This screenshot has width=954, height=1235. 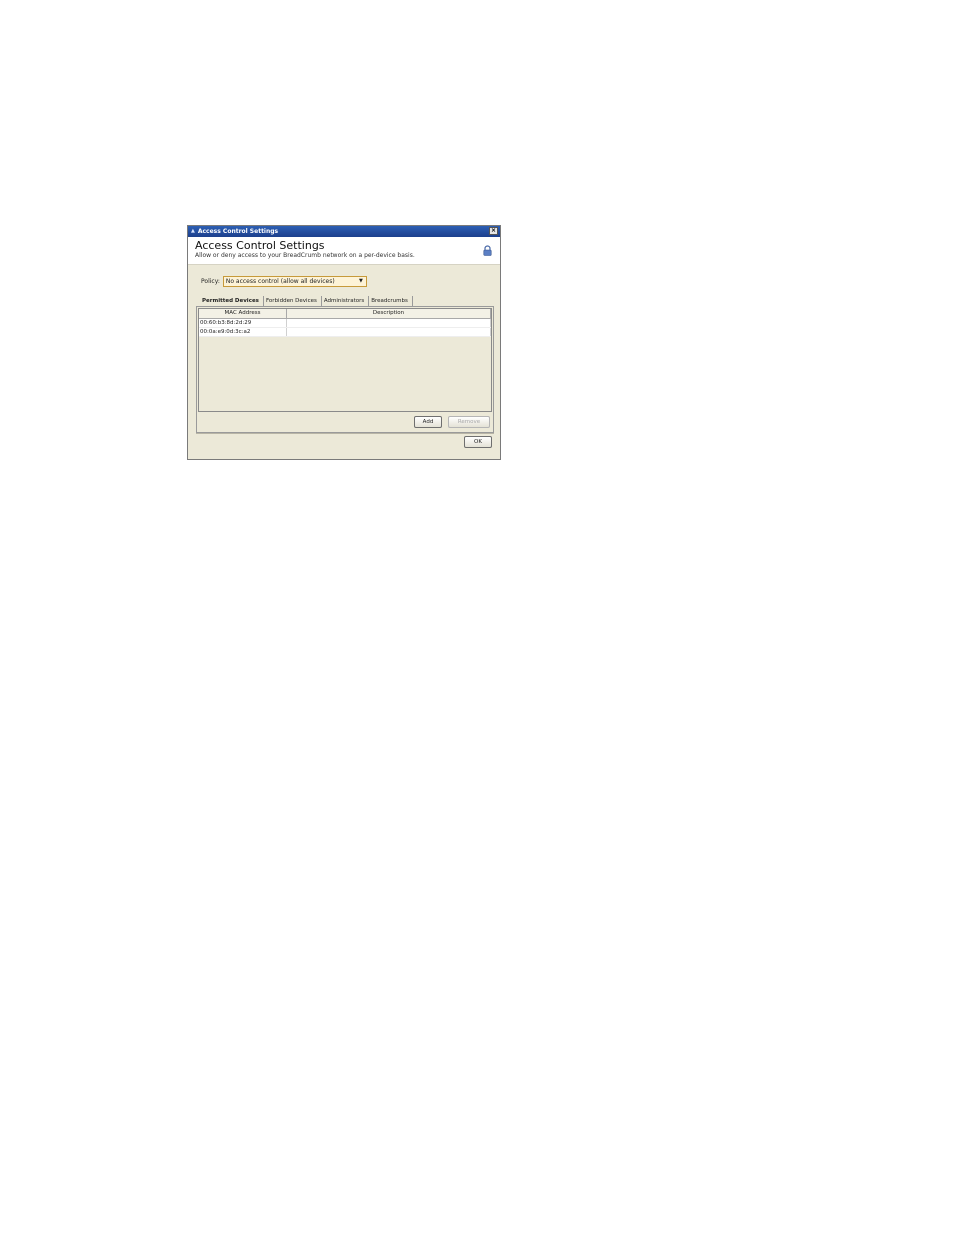 I want to click on policy-dropdown: No access control (allow all devices) ▼, so click(x=294, y=281).